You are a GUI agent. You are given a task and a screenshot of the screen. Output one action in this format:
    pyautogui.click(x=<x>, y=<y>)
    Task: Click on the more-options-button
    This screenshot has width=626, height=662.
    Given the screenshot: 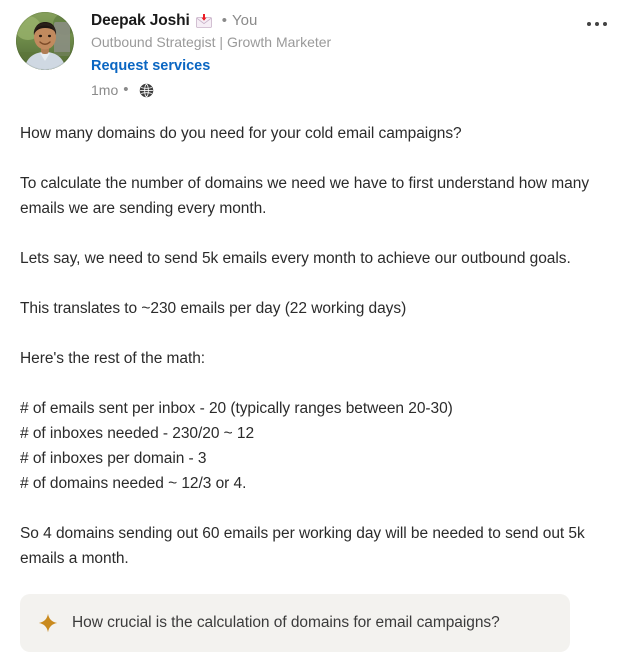 What is the action you would take?
    pyautogui.click(x=597, y=24)
    